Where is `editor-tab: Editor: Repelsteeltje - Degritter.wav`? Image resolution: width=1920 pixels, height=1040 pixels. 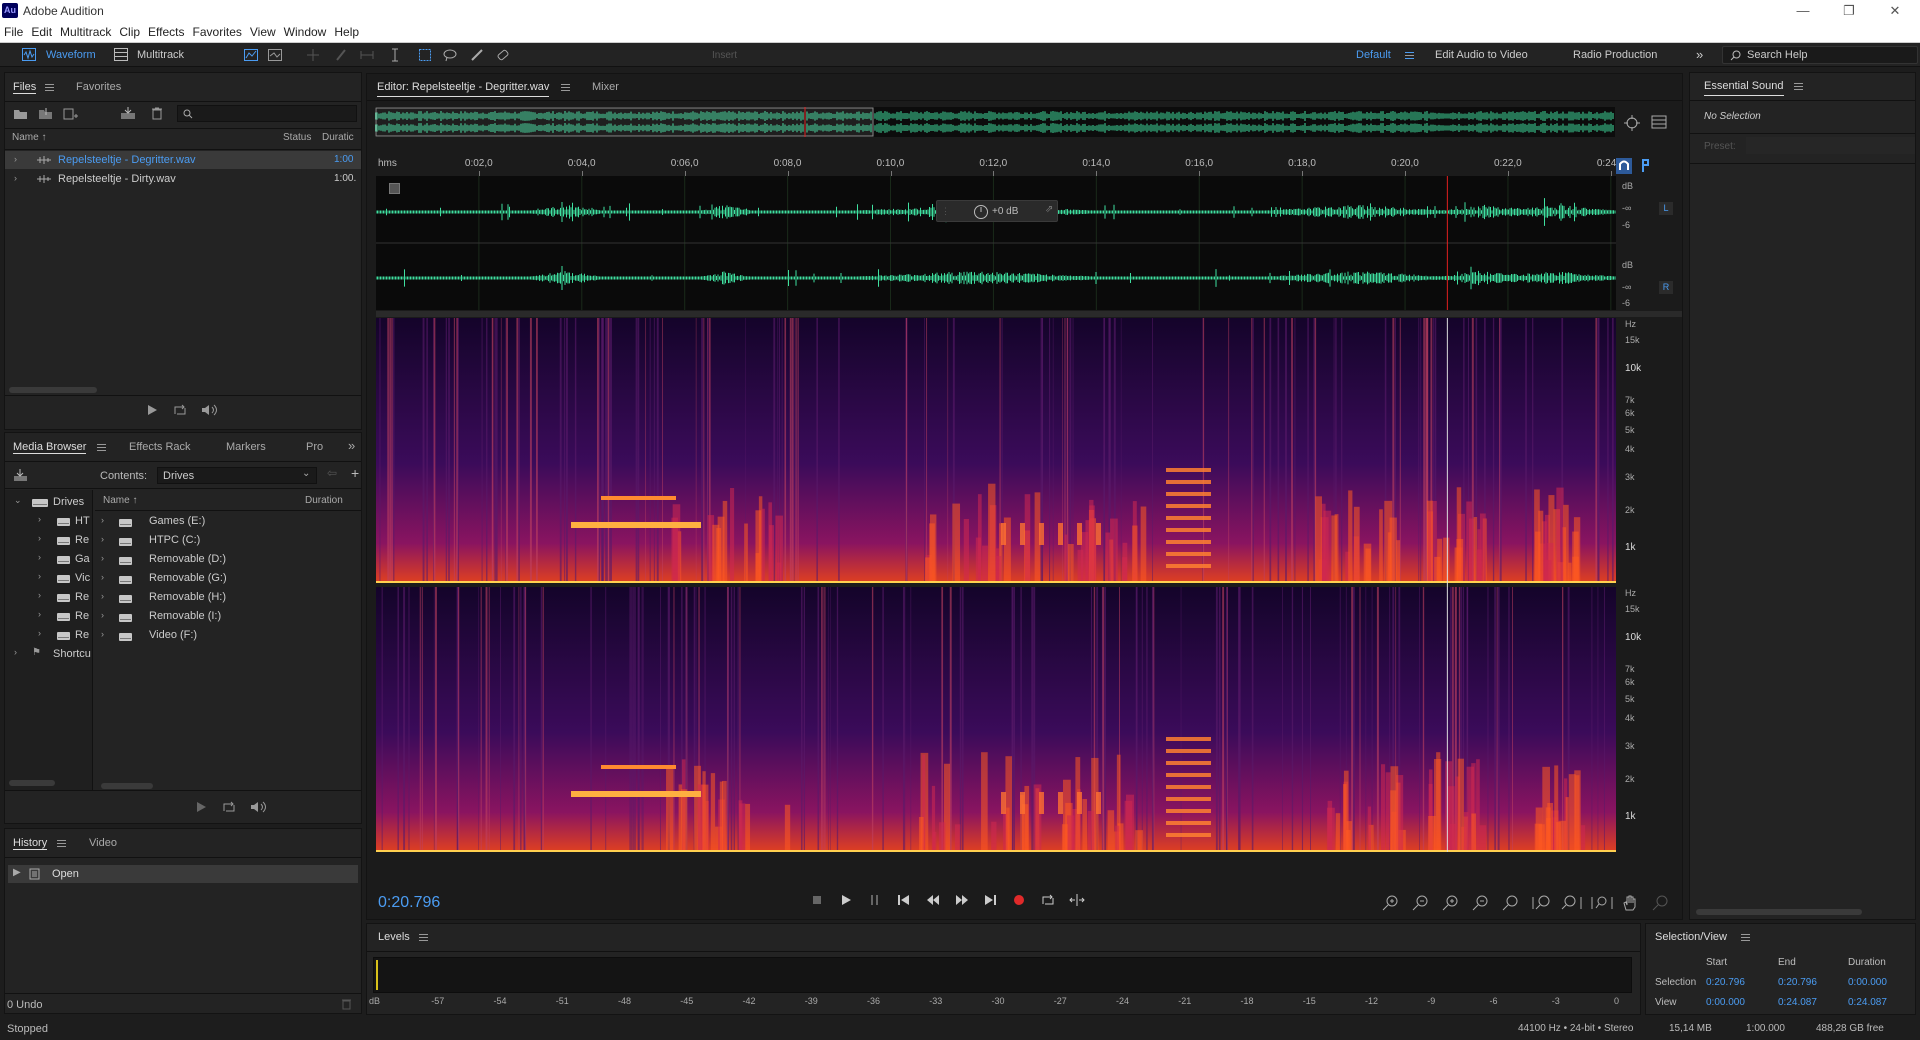 editor-tab: Editor: Repelsteeltje - Degritter.wav is located at coordinates (463, 89).